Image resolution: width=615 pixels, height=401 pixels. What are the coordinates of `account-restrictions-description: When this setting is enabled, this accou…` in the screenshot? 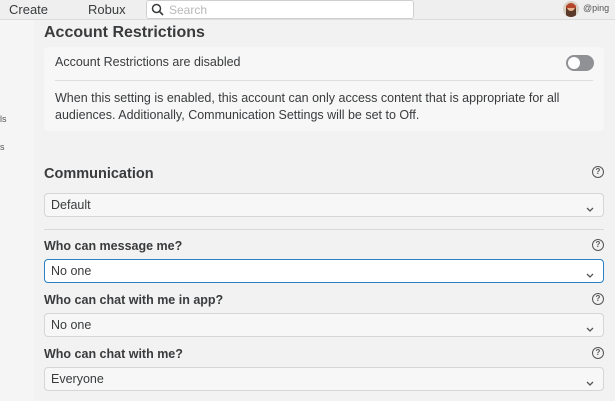 It's located at (307, 106).